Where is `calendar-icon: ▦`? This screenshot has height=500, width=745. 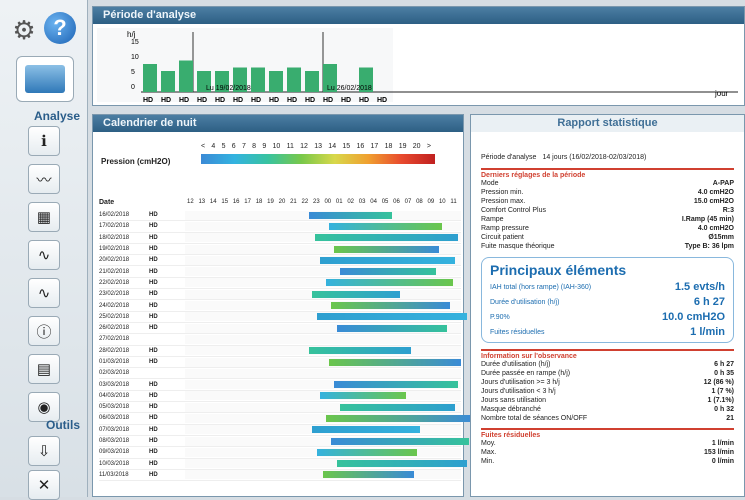 calendar-icon: ▦ is located at coordinates (44, 217).